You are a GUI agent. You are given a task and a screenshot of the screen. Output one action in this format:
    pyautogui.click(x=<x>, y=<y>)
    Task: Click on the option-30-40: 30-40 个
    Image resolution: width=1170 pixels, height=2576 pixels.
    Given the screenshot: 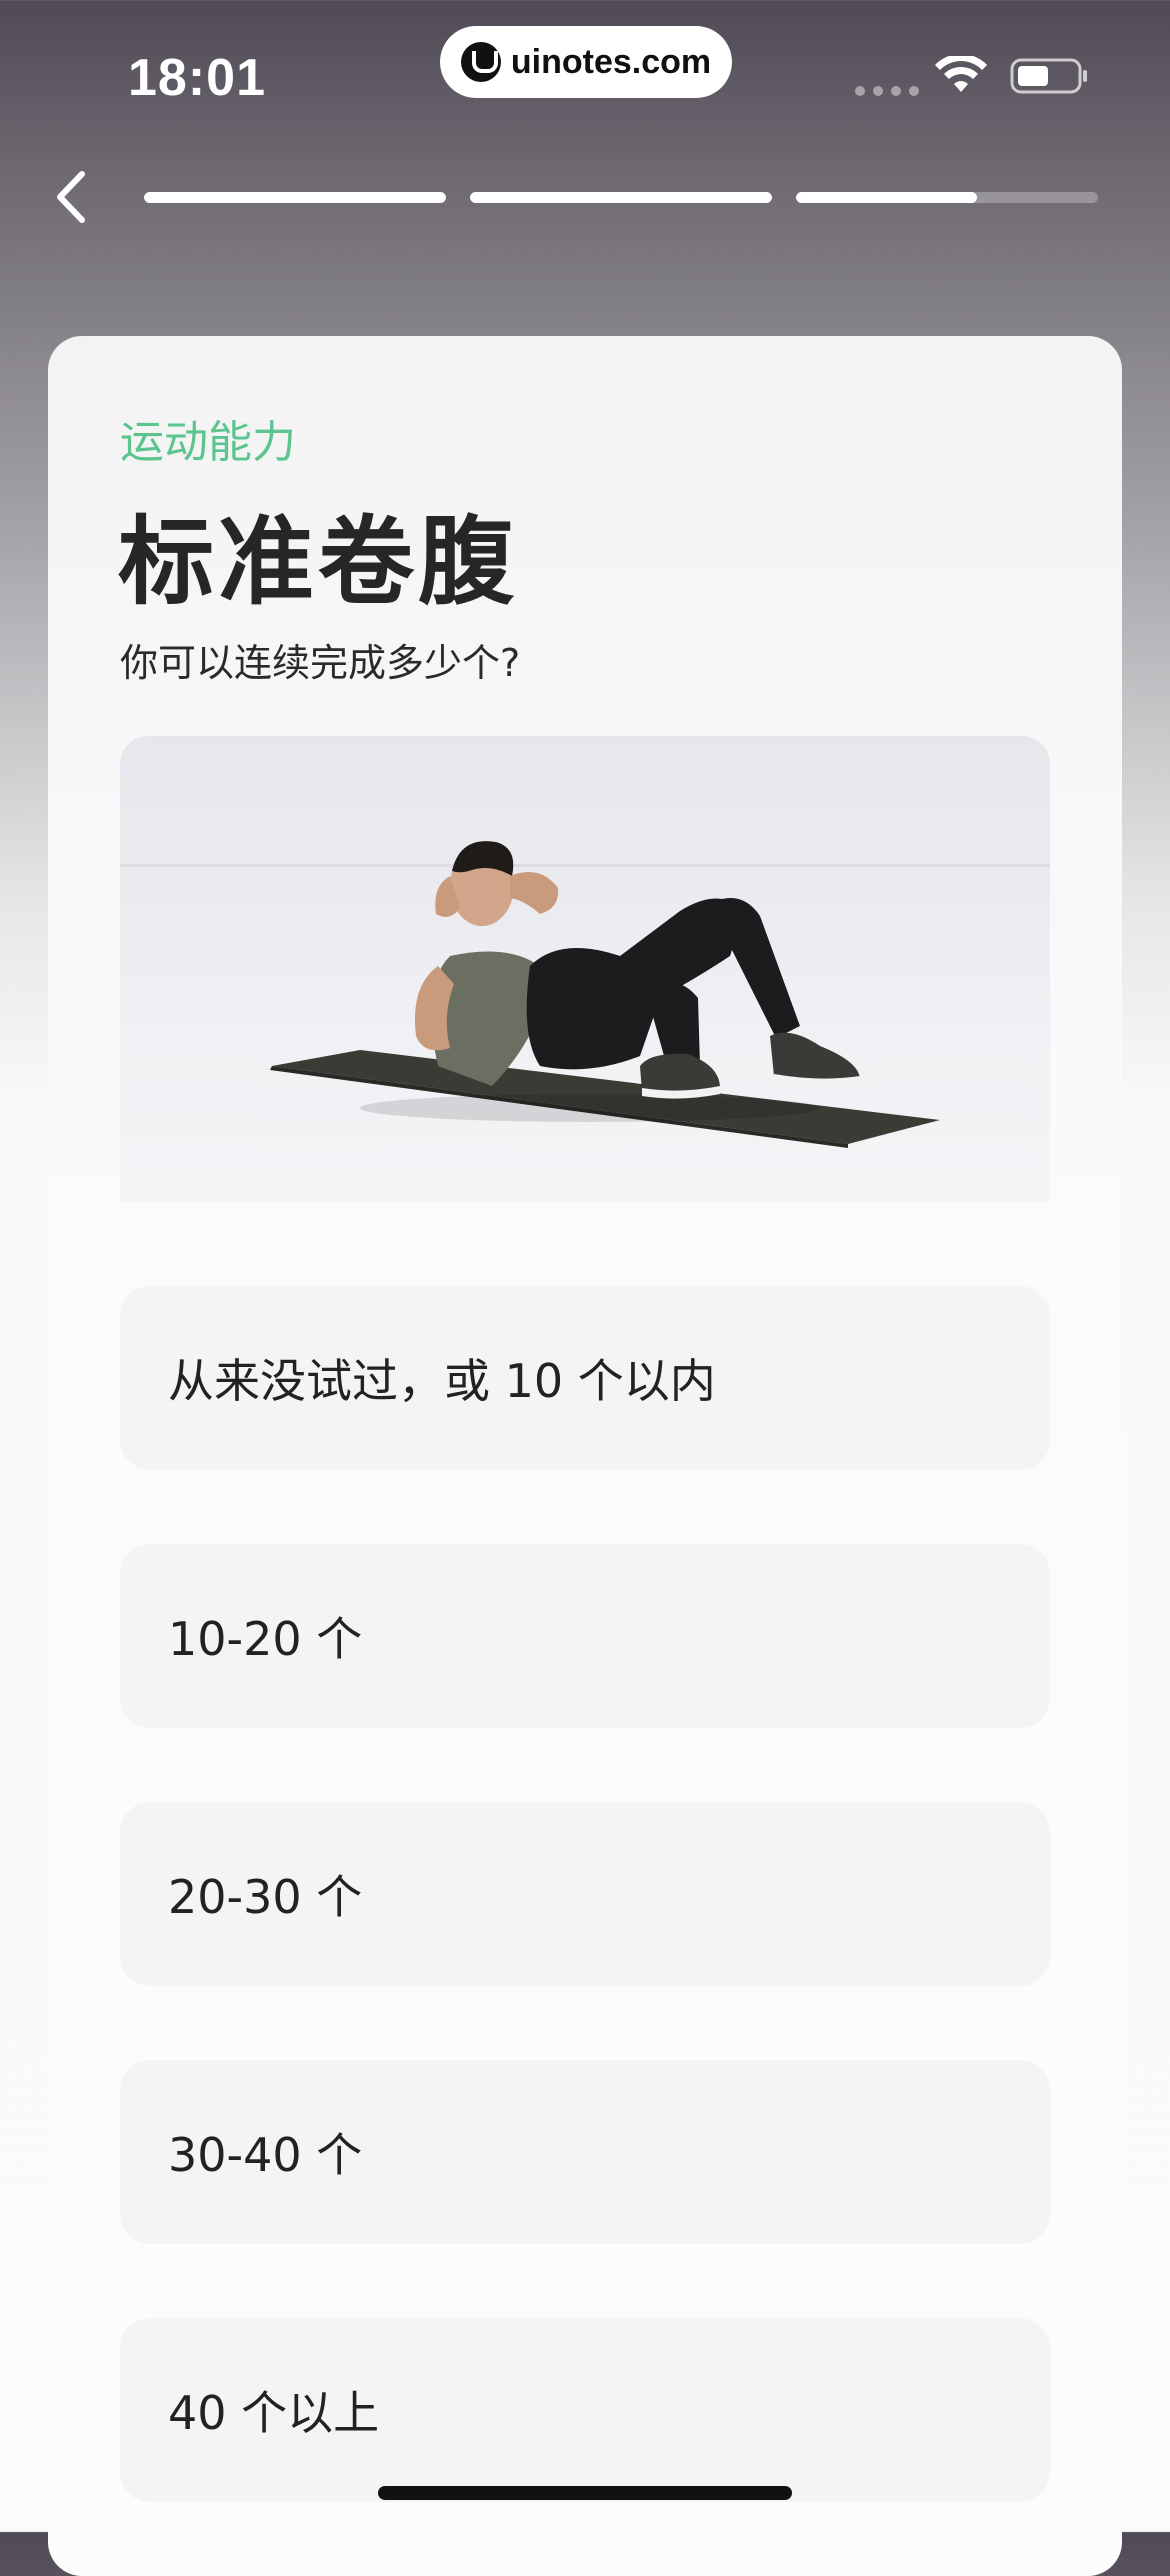 What is the action you would take?
    pyautogui.click(x=585, y=2152)
    